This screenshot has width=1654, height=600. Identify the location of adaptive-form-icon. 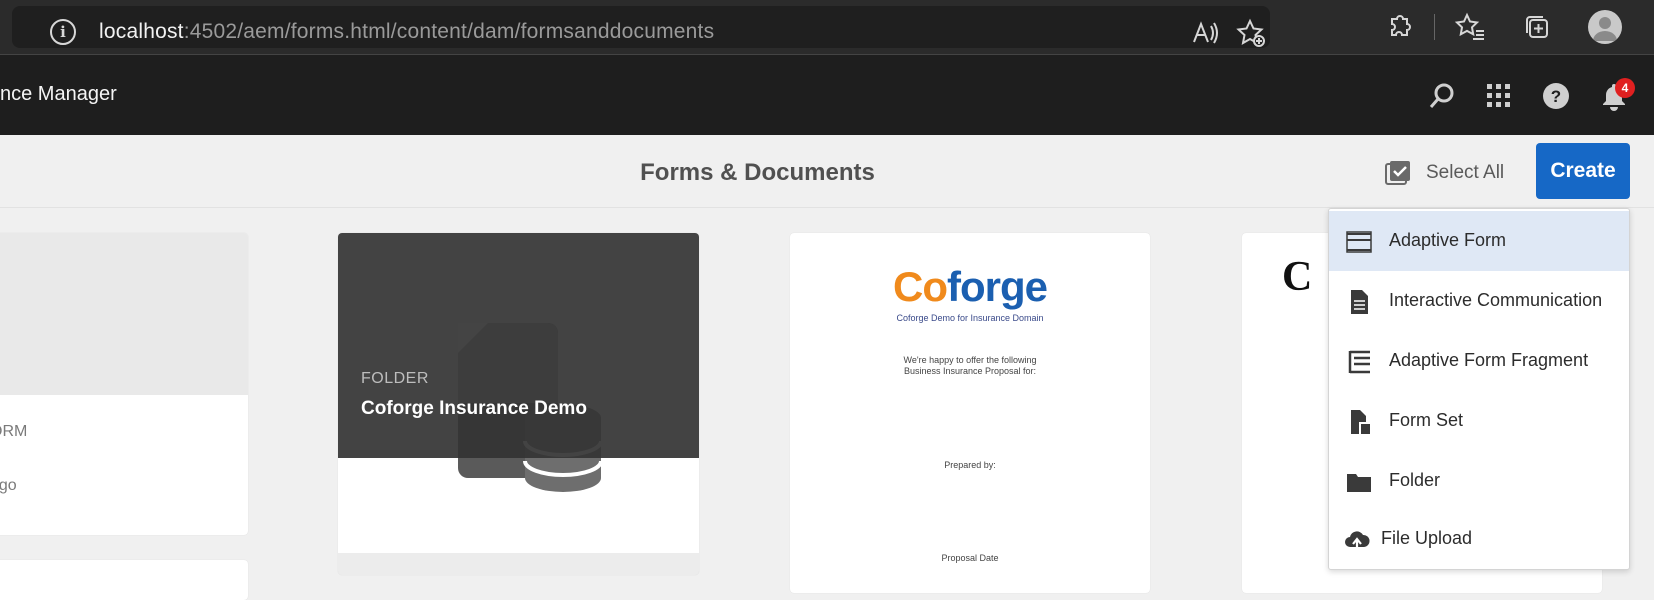
(1359, 242).